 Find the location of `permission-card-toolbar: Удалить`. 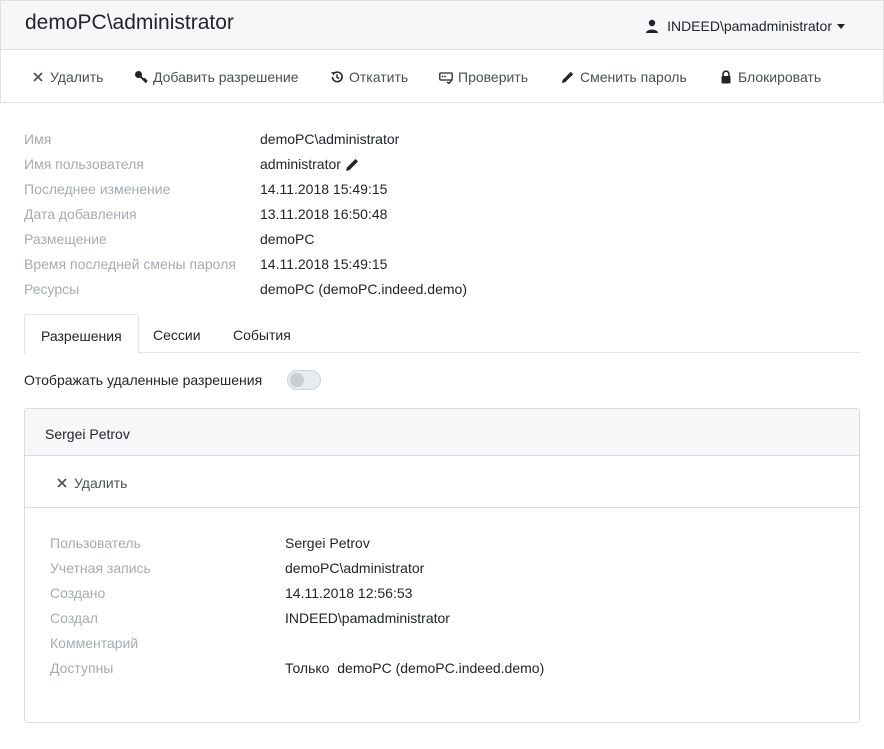

permission-card-toolbar: Удалить is located at coordinates (442, 482).